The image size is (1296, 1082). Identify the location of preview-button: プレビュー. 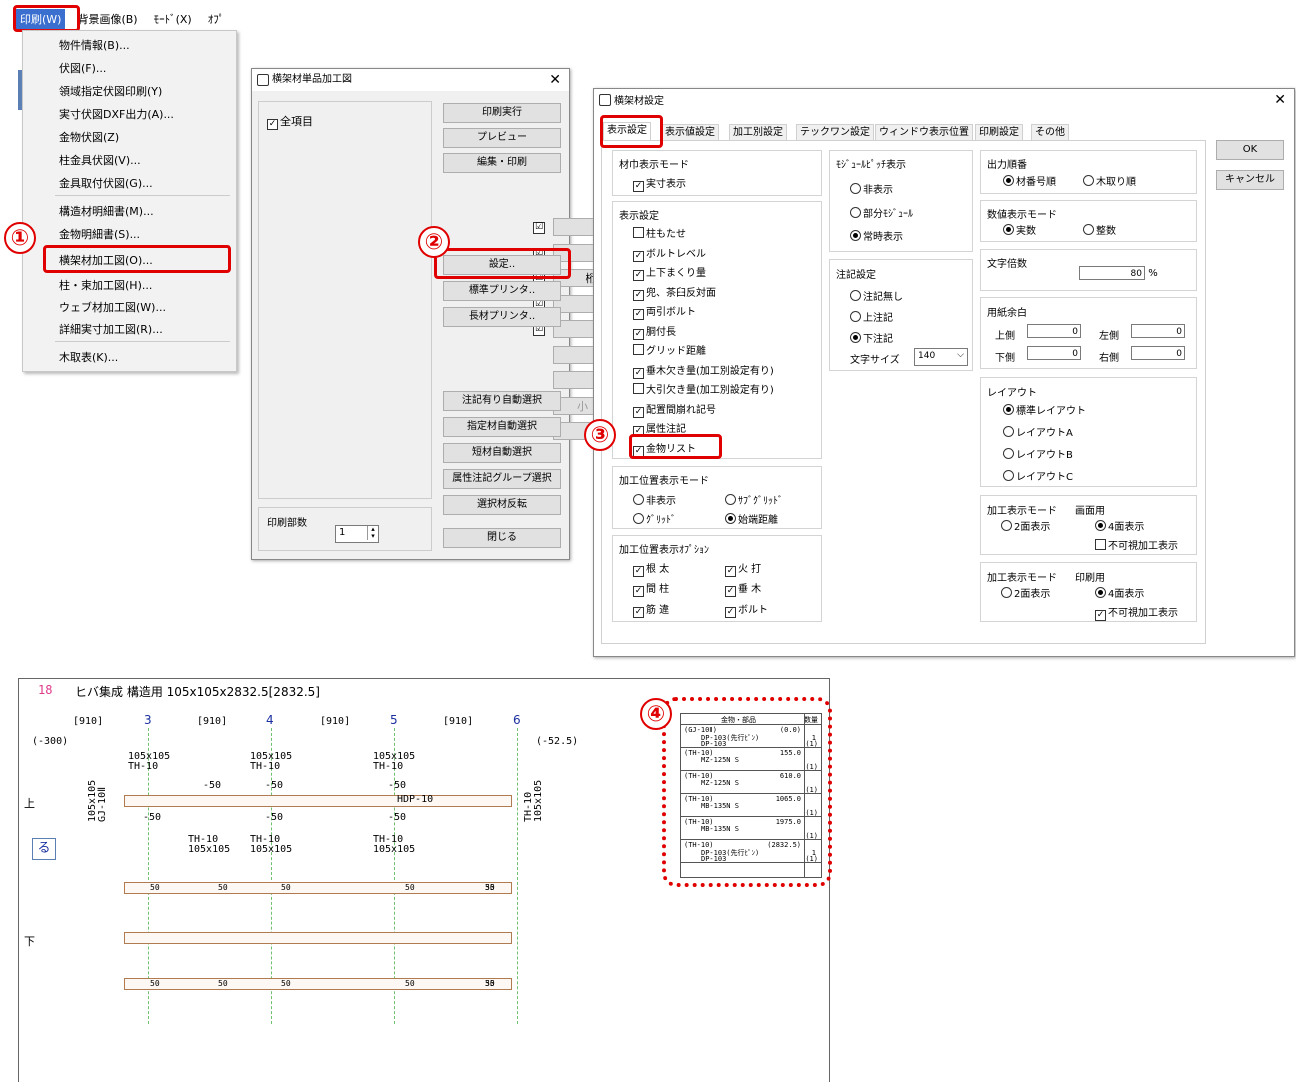
(502, 138).